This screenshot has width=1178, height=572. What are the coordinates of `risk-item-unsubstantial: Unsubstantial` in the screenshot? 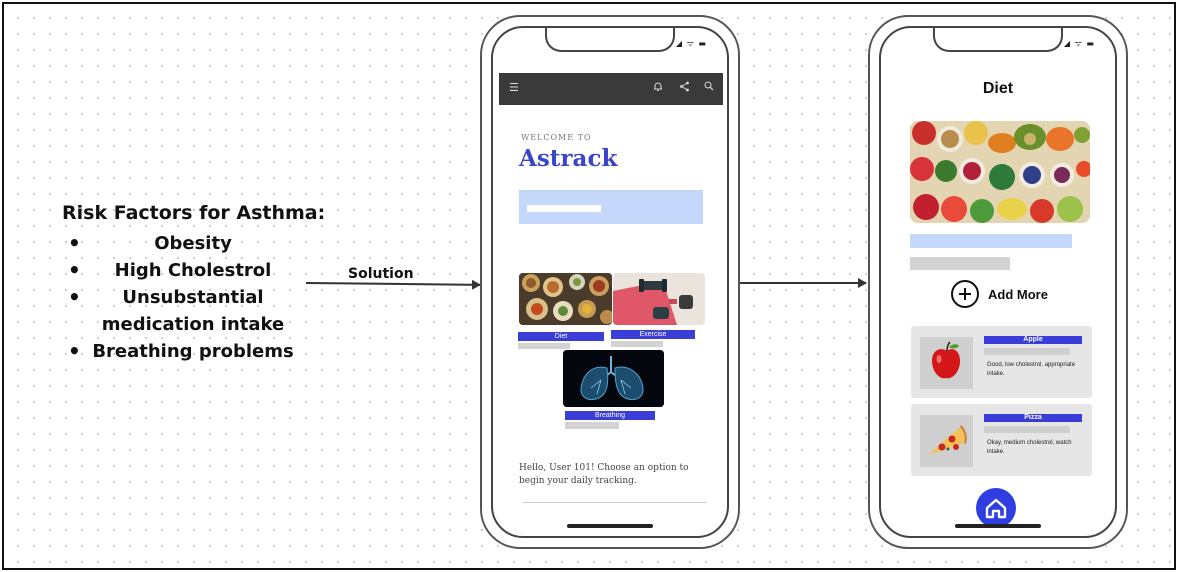 It's located at (187, 297).